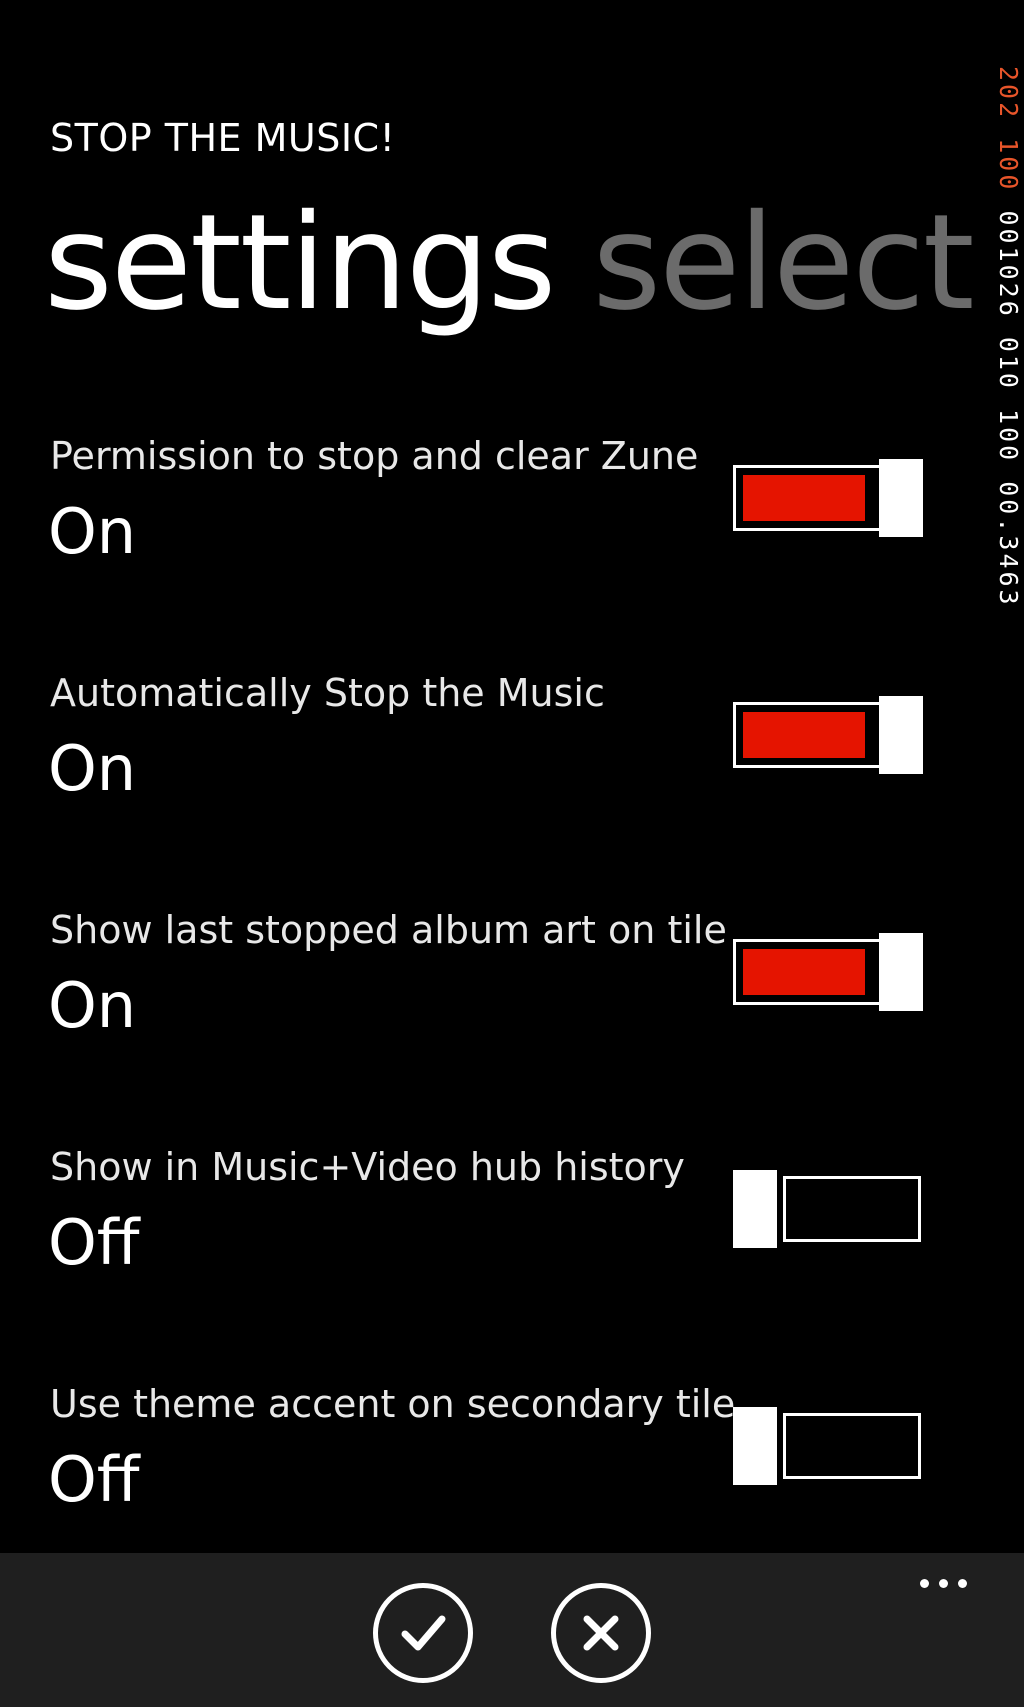 This screenshot has height=1707, width=1024. I want to click on debug-counter-line: 202 100 001026 010 100 00.3463, so click(1009, 337).